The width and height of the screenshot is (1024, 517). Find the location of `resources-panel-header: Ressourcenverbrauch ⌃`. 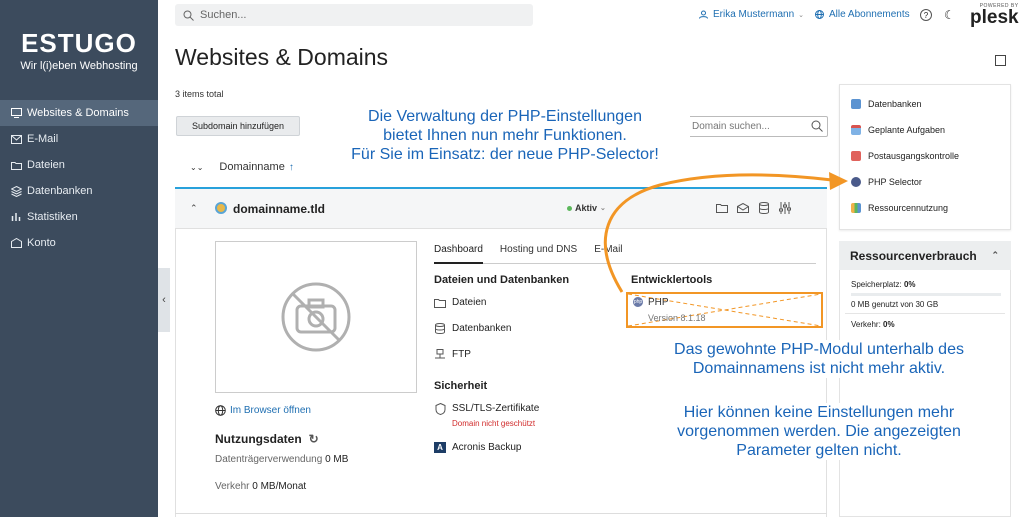

resources-panel-header: Ressourcenverbrauch ⌃ is located at coordinates (925, 255).